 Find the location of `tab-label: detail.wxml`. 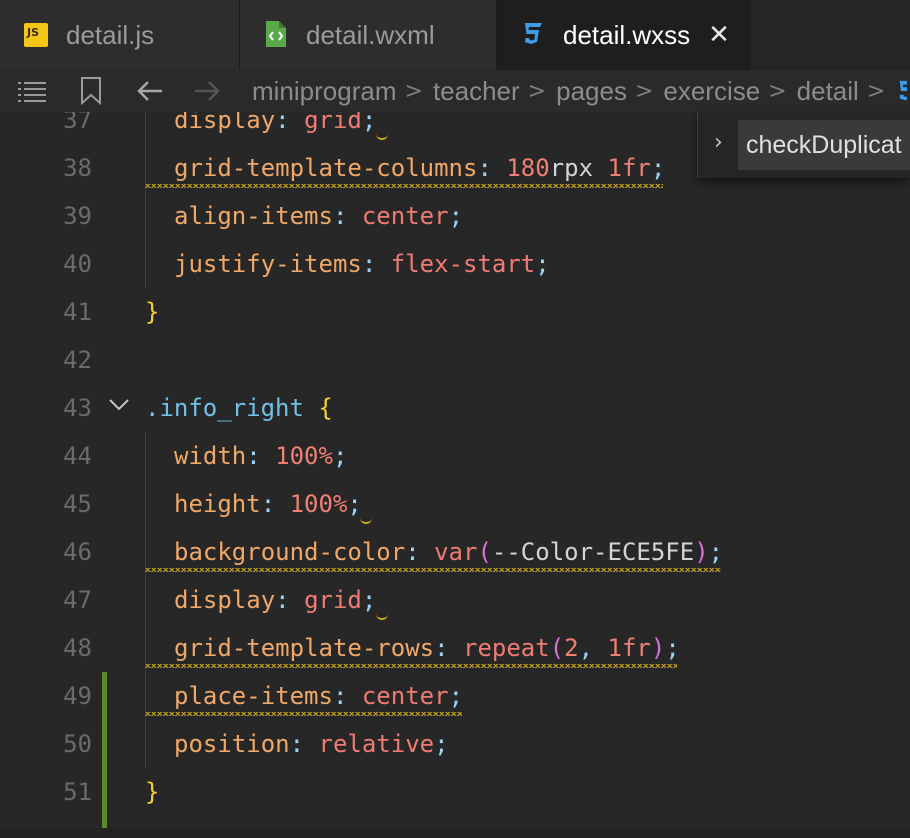

tab-label: detail.wxml is located at coordinates (370, 34).